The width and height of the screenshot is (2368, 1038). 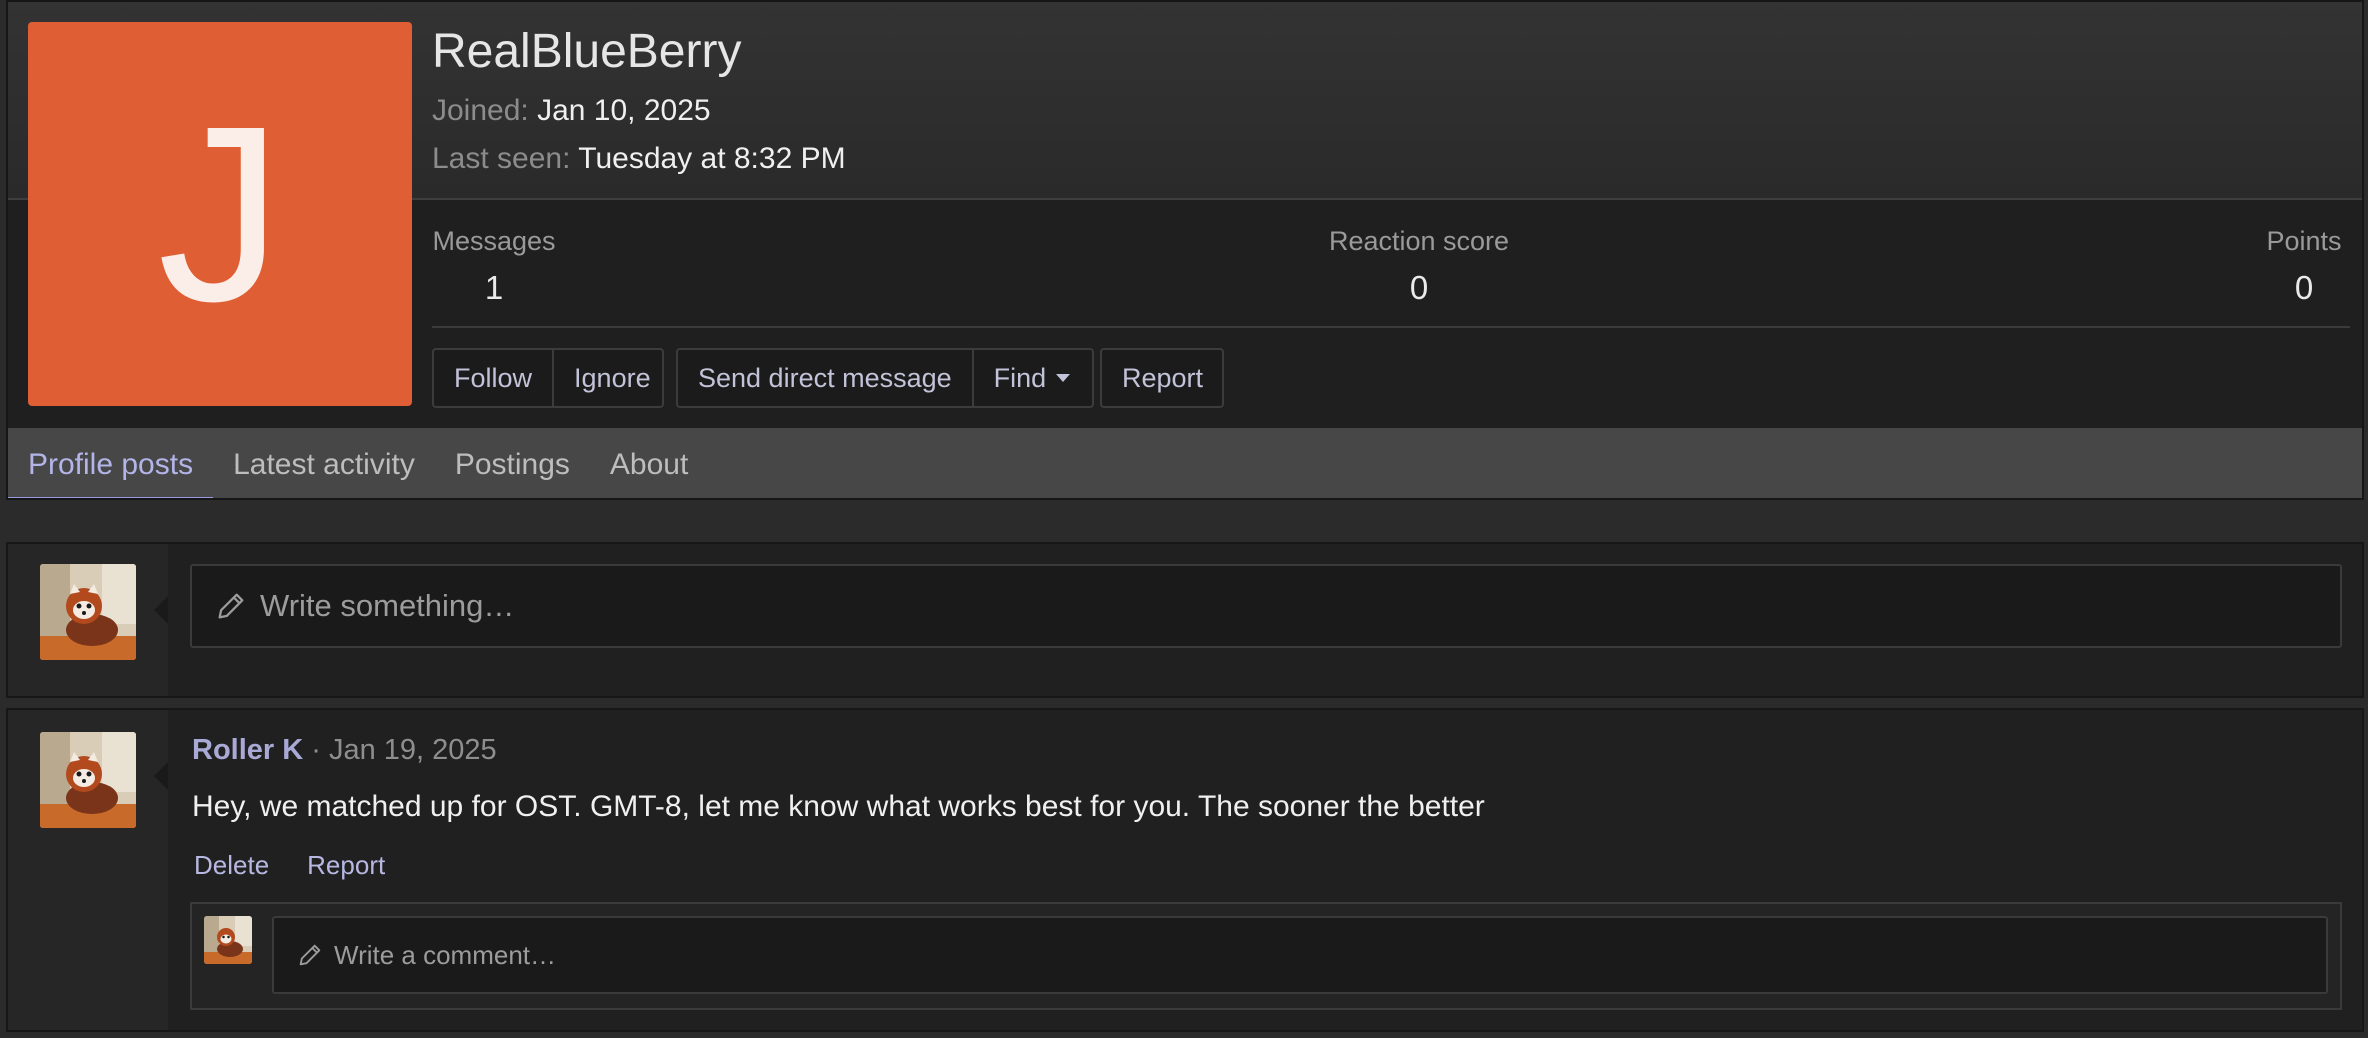 I want to click on last-seen-label: Last seen:, so click(x=501, y=158).